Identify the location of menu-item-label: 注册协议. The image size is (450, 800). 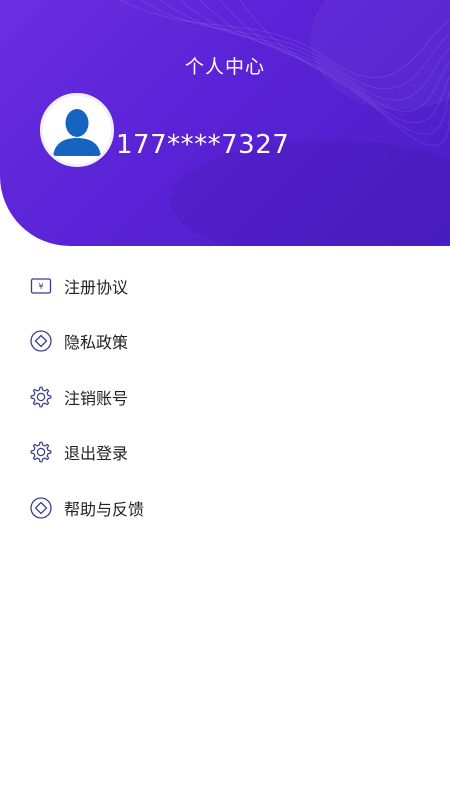
(96, 287).